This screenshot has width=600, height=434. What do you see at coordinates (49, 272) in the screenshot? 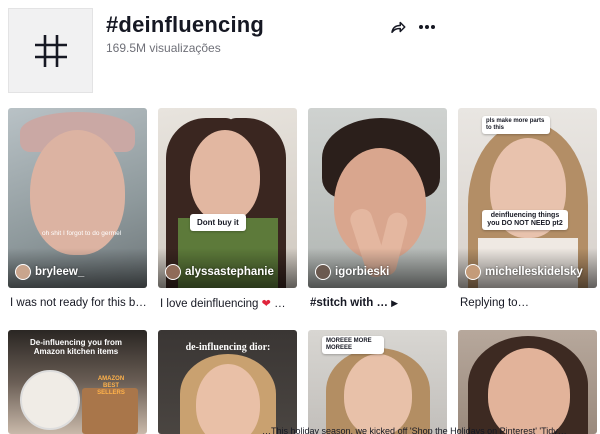
I see `video-author: bryleew_` at bounding box center [49, 272].